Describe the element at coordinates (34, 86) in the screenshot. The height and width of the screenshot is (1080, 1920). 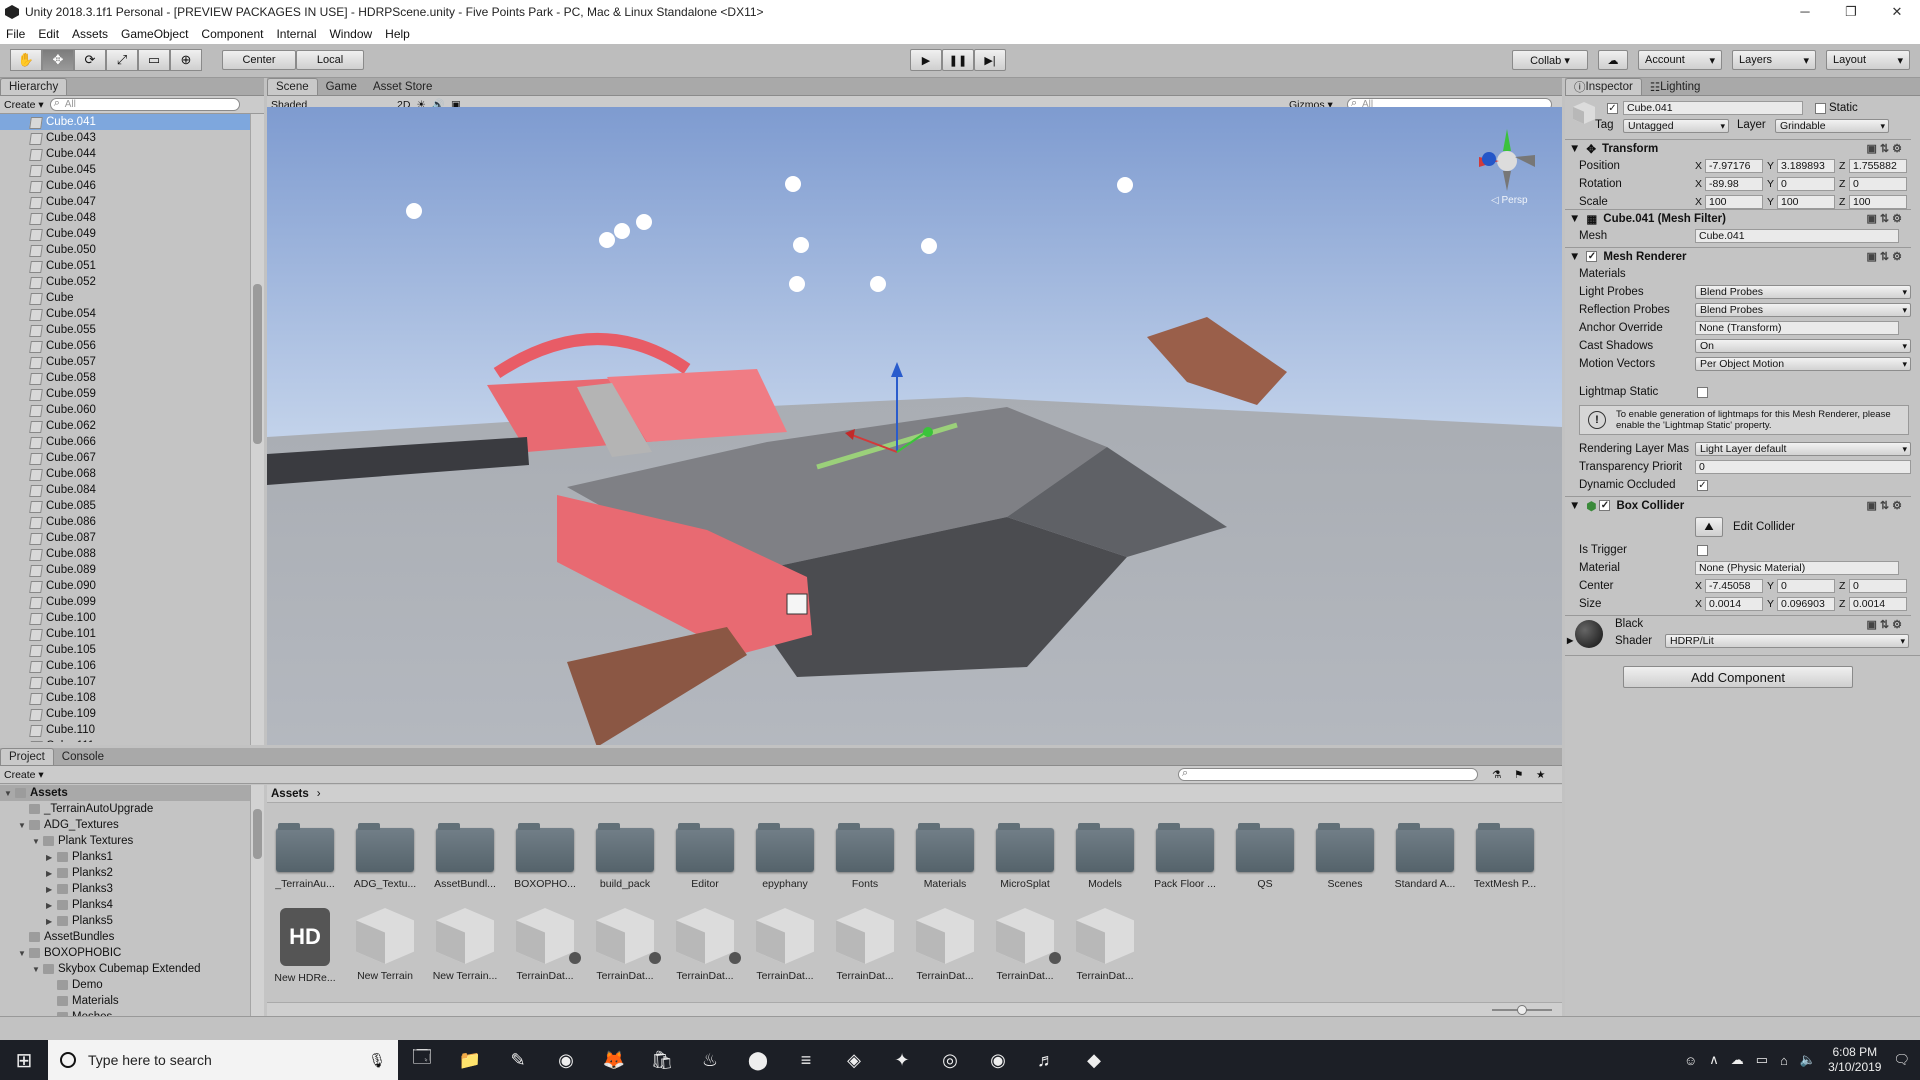
I see `tab-hierarchy: Hierarchy` at that location.